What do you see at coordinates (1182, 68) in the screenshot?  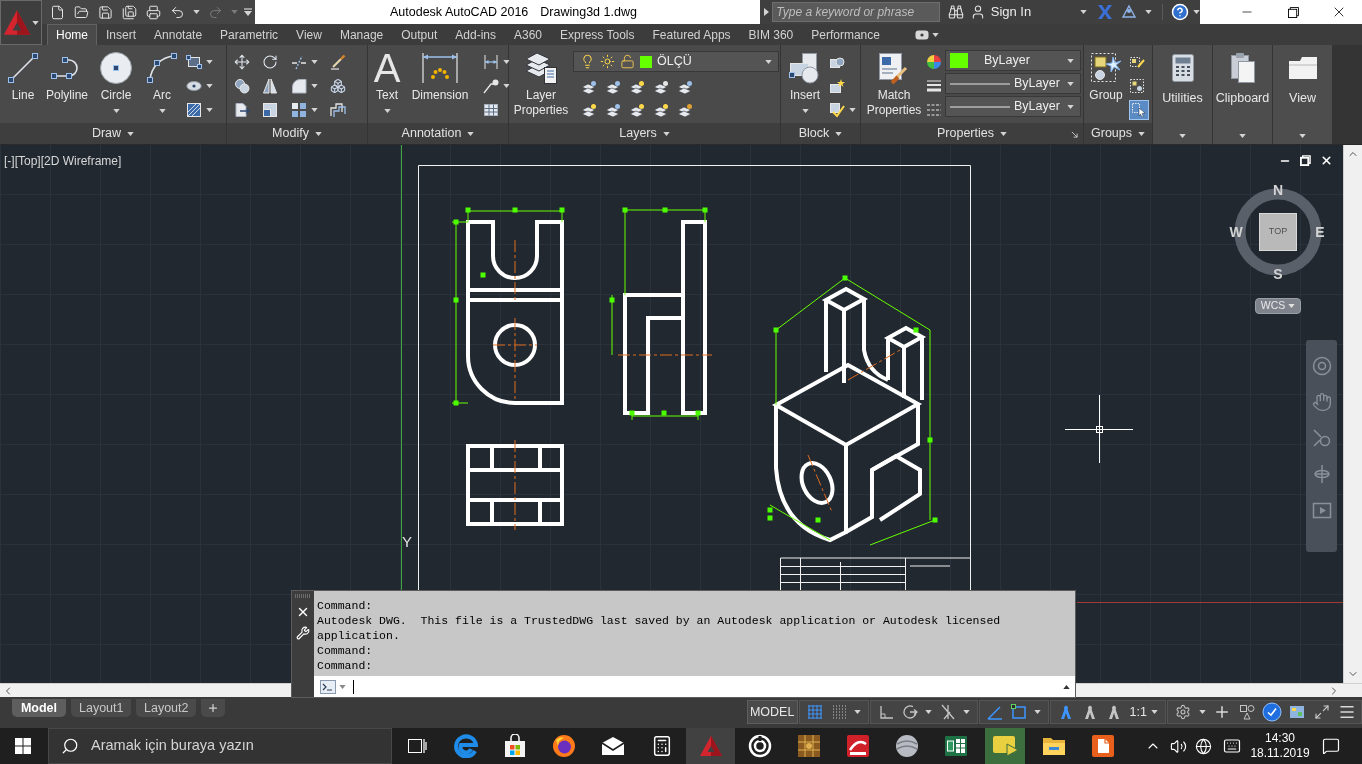 I see `calculator-icon` at bounding box center [1182, 68].